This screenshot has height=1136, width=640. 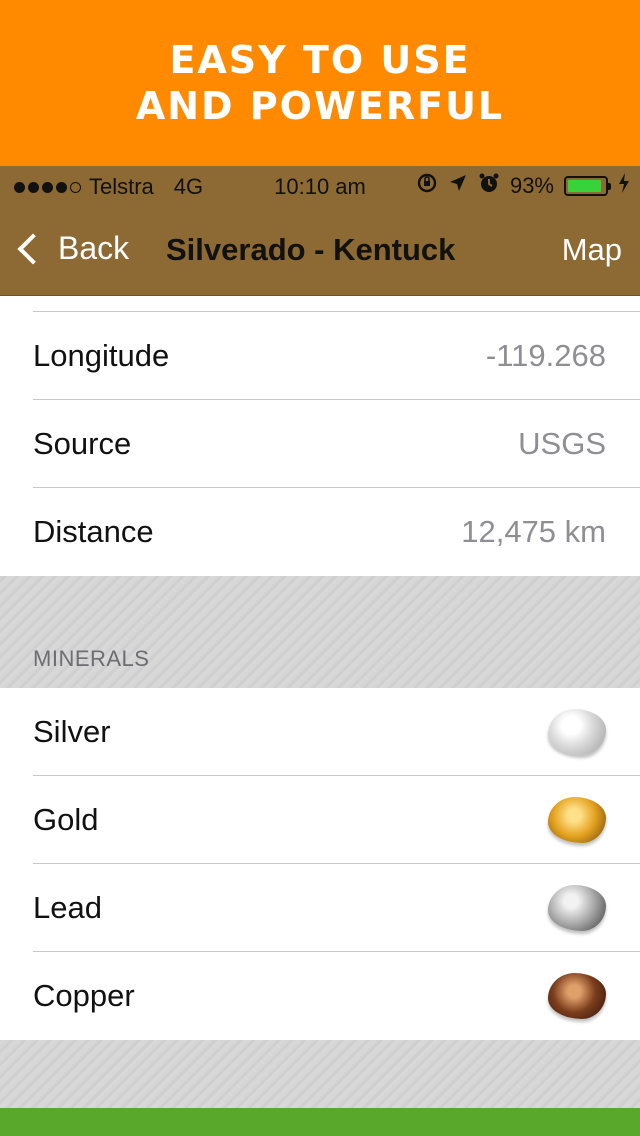 What do you see at coordinates (72, 731) in the screenshot?
I see `mineral-label: Silver` at bounding box center [72, 731].